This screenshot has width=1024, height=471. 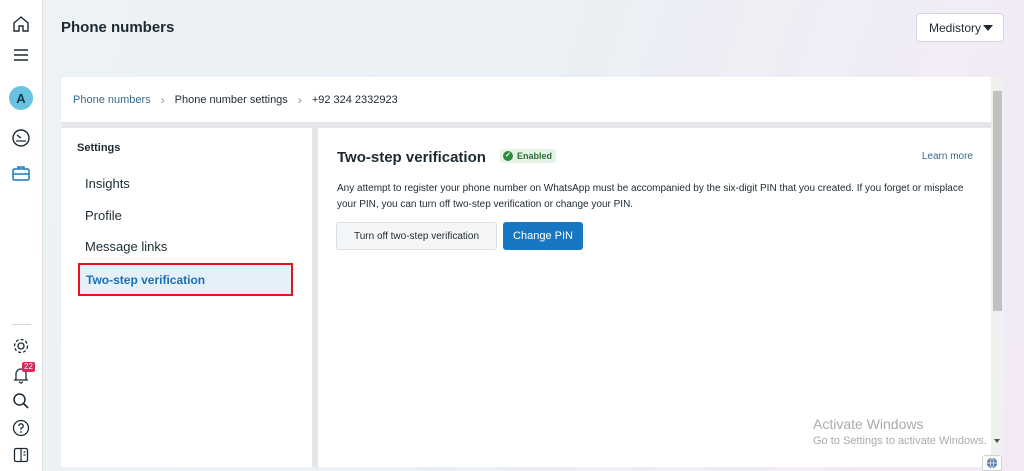 I want to click on scroll-down-arrow-icon, so click(x=997, y=441).